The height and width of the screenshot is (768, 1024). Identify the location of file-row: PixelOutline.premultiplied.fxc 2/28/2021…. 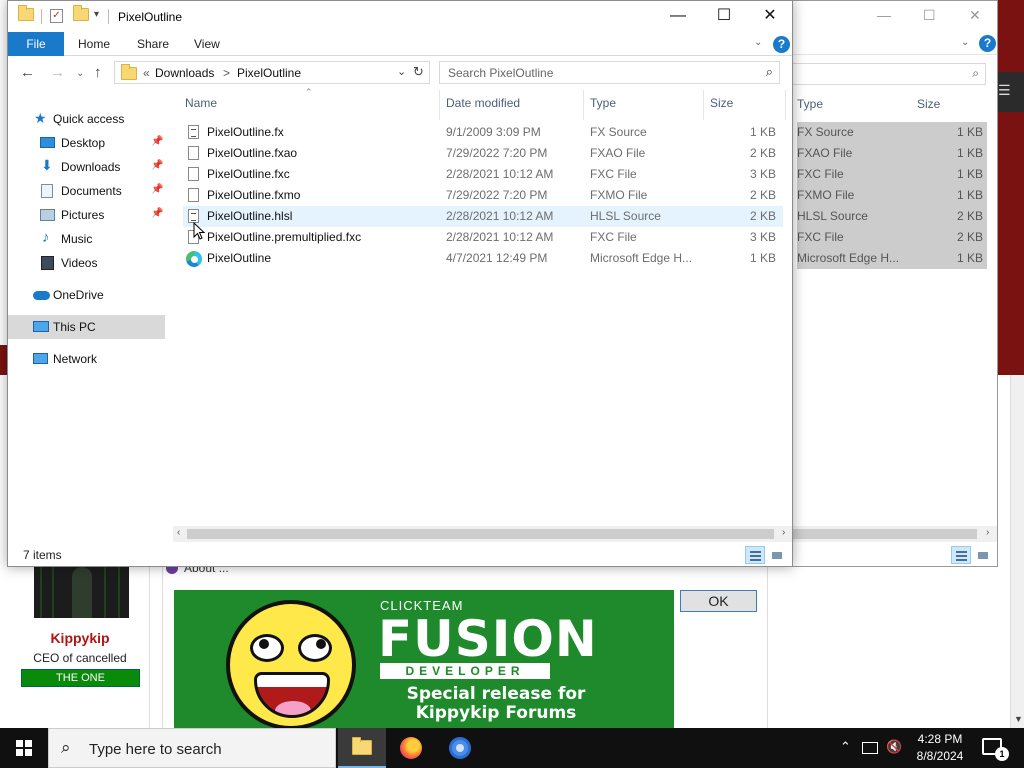
(483, 237).